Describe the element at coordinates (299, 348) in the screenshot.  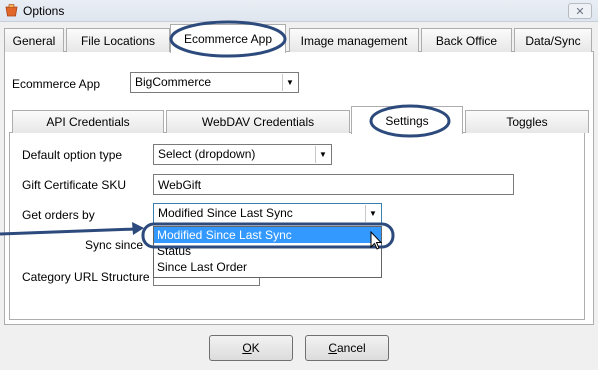
I see `dialog-footer` at that location.